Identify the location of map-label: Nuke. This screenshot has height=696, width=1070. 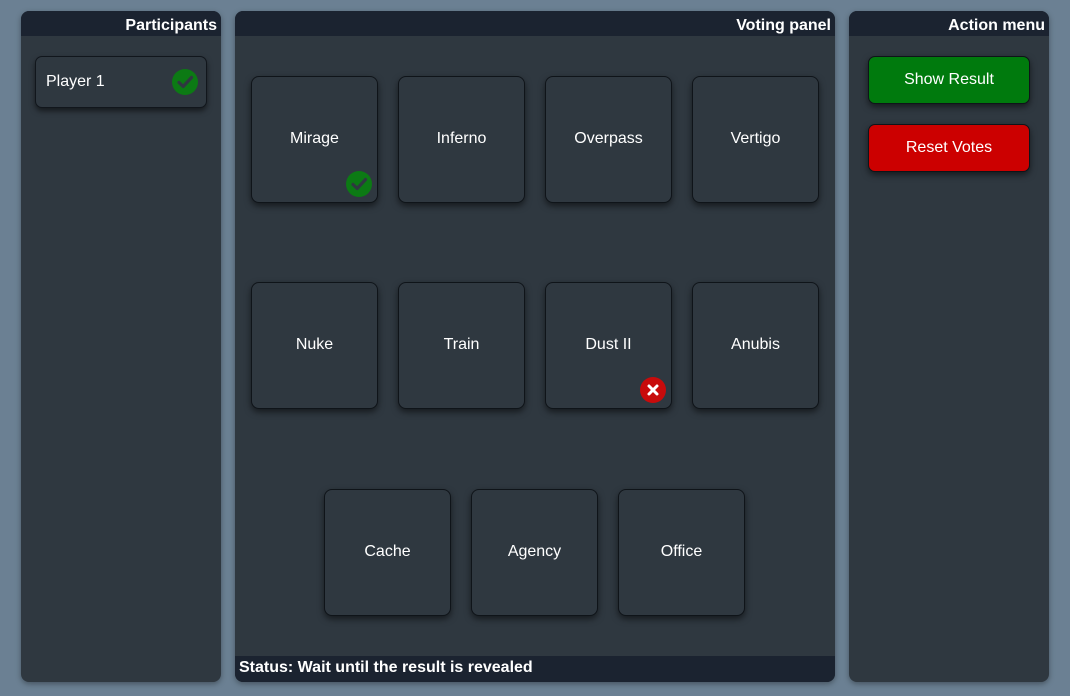
(314, 344).